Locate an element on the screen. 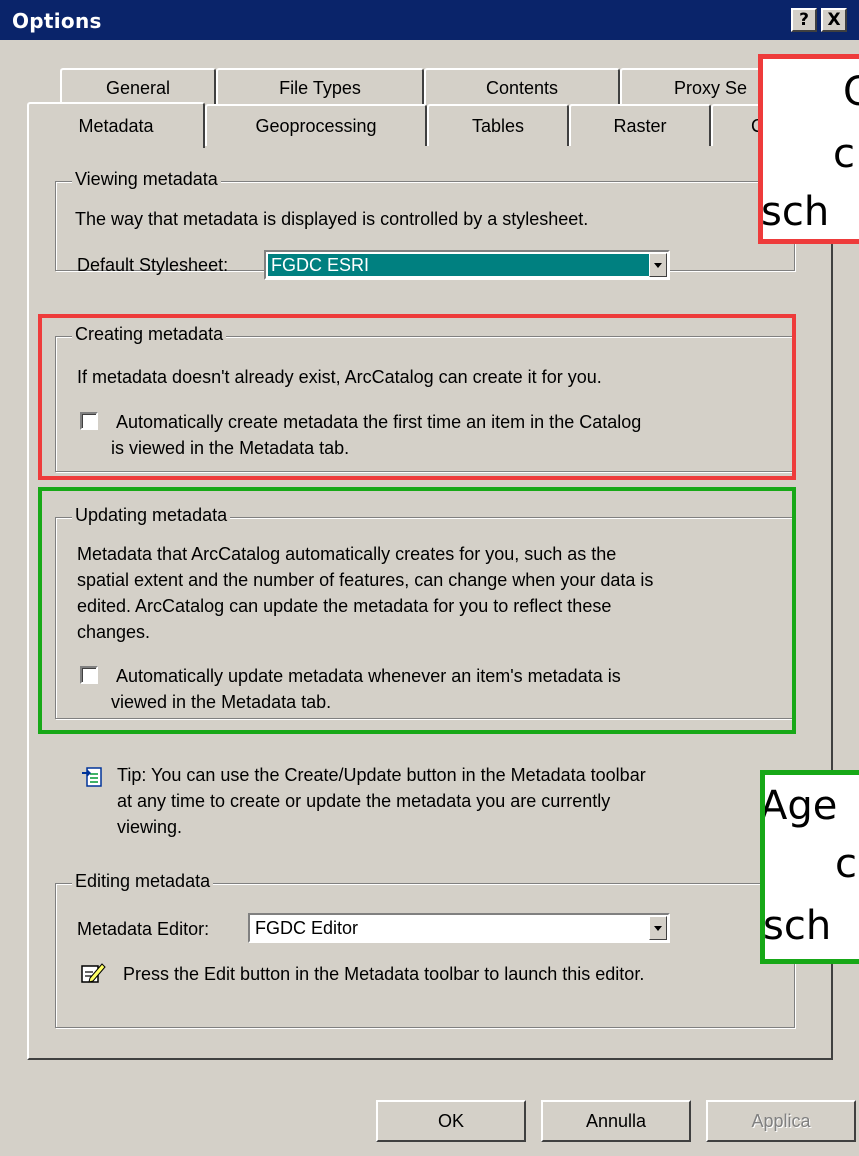 This screenshot has width=859, height=1156. red-callout-line1: C is located at coordinates (851, 92).